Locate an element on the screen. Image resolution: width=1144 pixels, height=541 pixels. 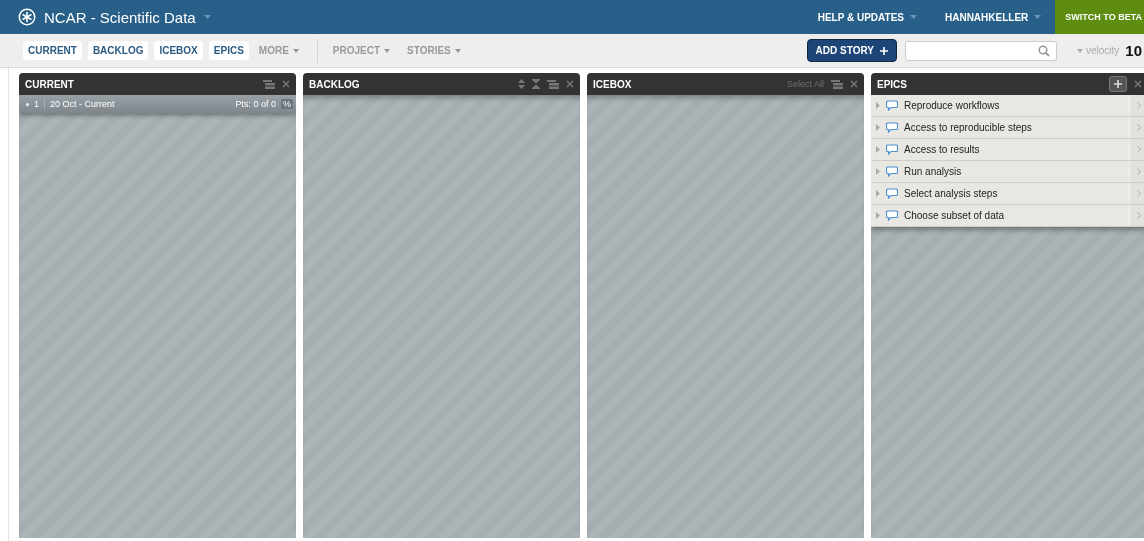
panel-toggle: BACKLOG is located at coordinates (118, 50).